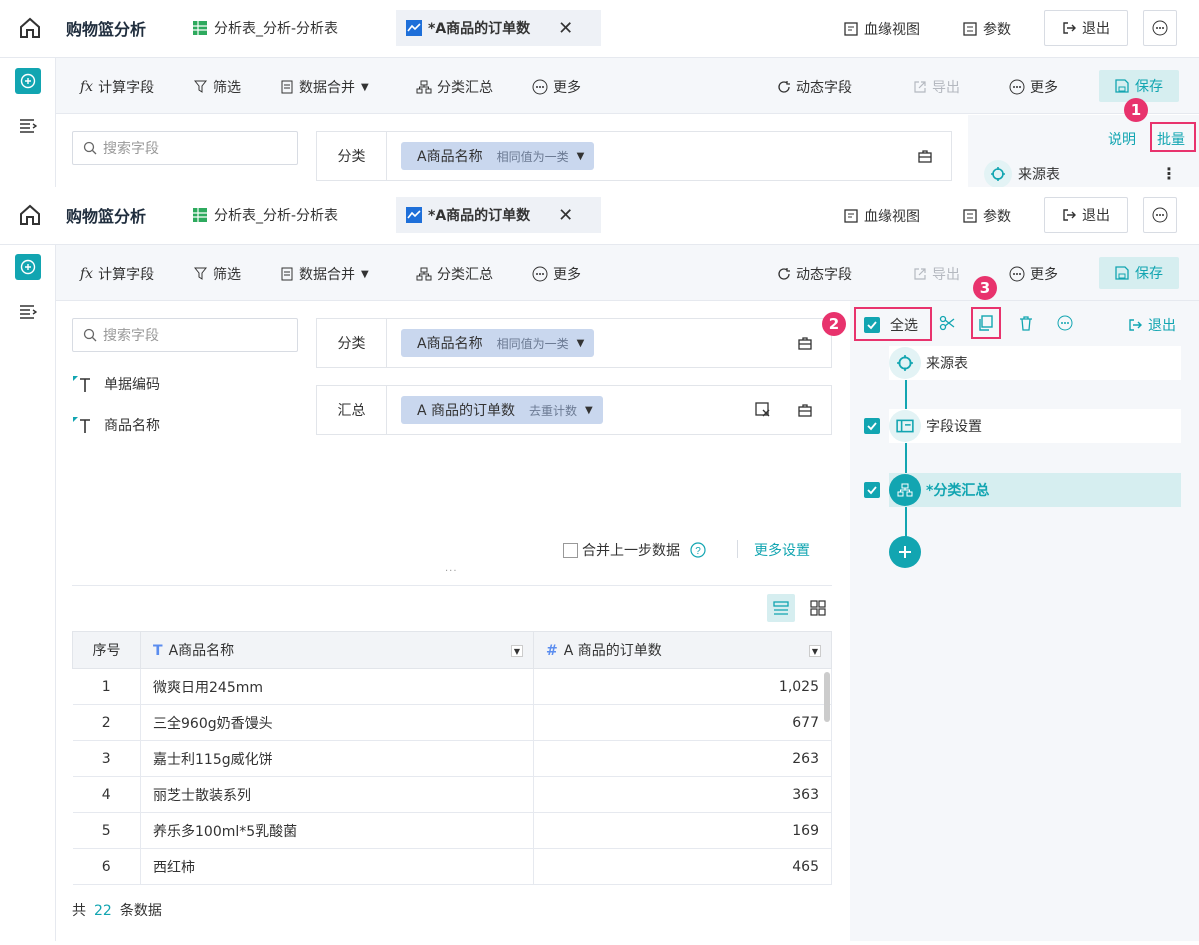 This screenshot has height=945, width=1199. I want to click on list-view-icon, so click(781, 608).